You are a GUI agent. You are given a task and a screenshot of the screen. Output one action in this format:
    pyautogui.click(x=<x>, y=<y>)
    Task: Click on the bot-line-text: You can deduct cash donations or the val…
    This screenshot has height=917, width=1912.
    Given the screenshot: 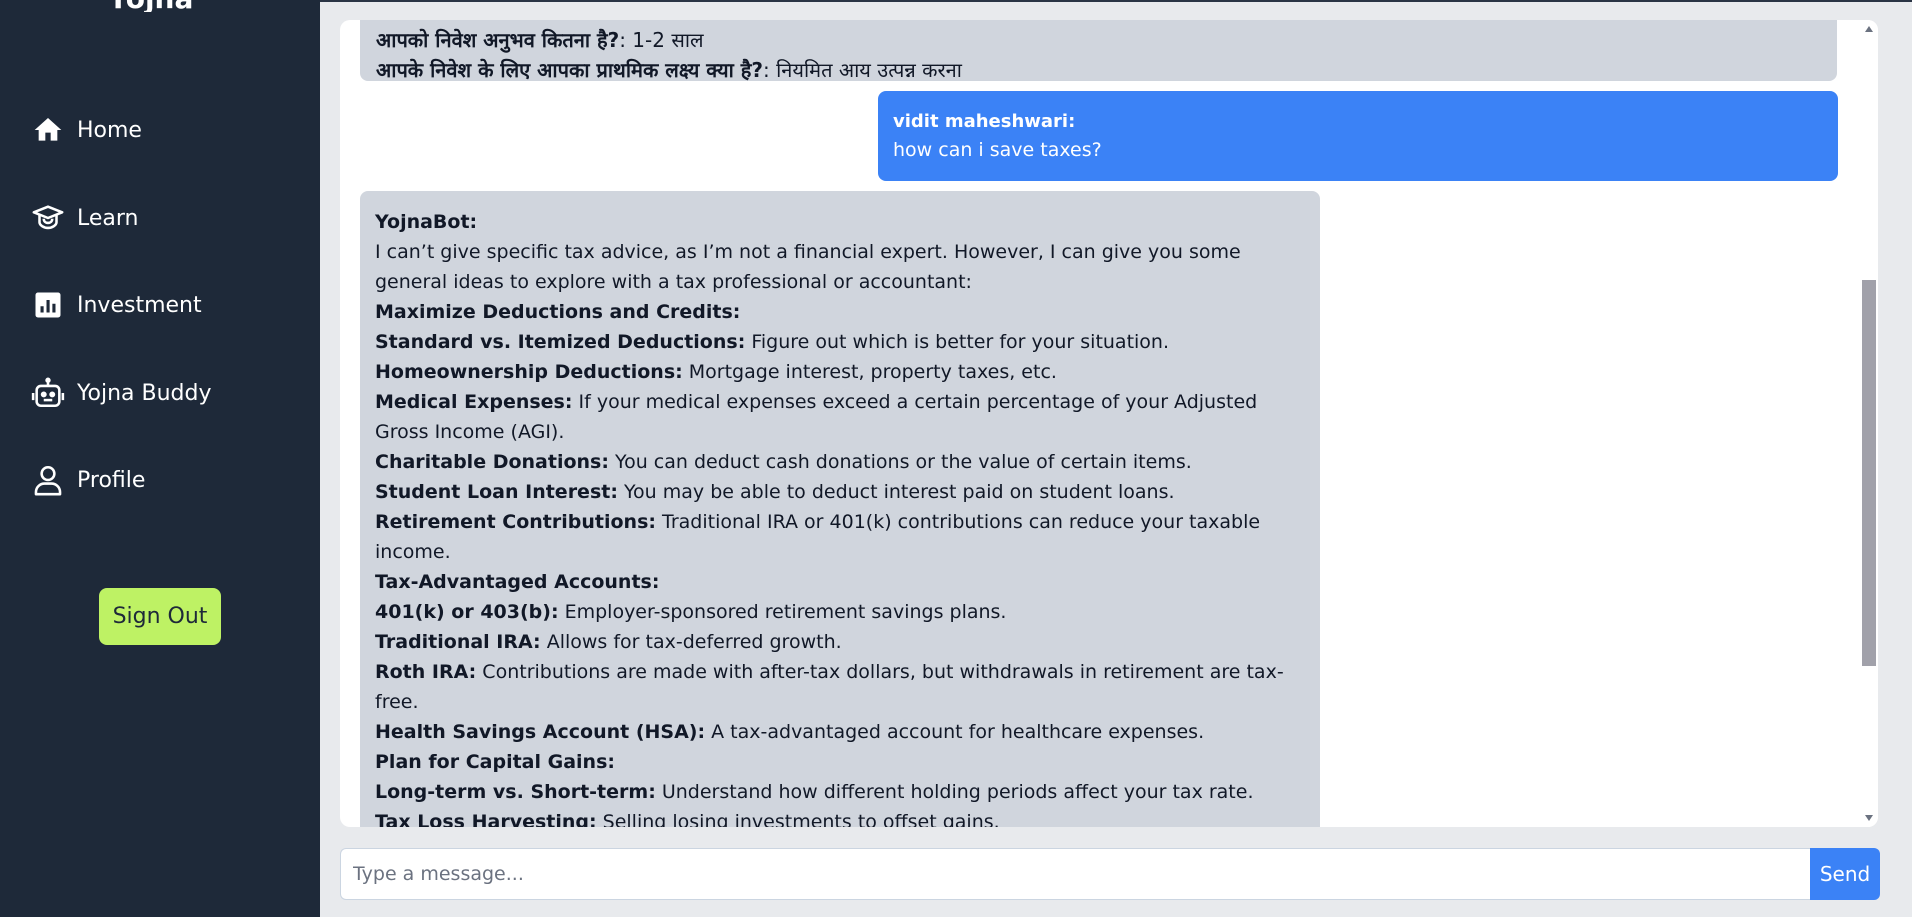 What is the action you would take?
    pyautogui.click(x=900, y=462)
    